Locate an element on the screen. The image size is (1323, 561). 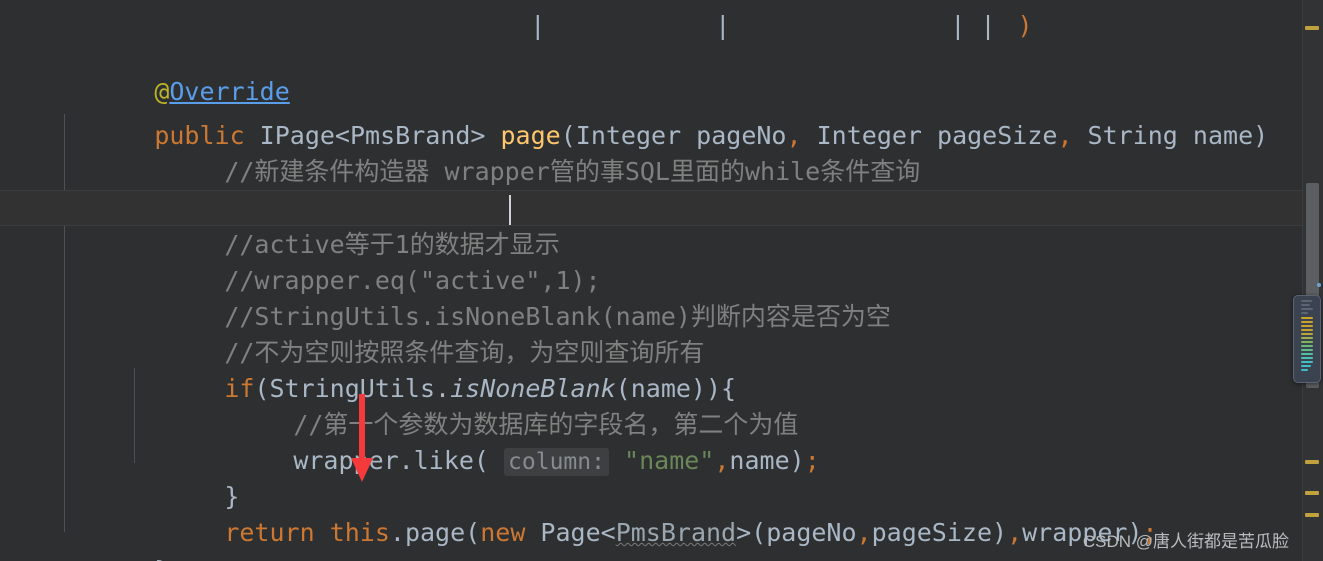
code-line: @Override is located at coordinates (651, 72).